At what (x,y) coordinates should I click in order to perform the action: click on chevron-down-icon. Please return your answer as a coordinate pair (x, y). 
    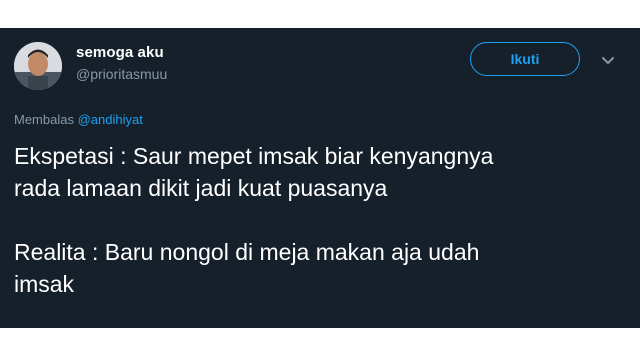
    Looking at the image, I should click on (608, 60).